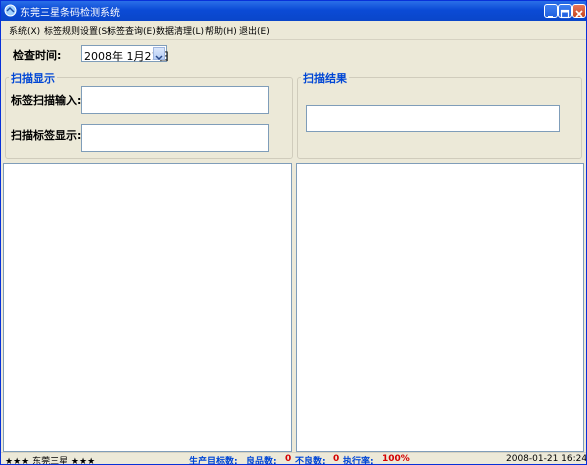 The height and width of the screenshot is (465, 587). Describe the element at coordinates (33, 78) in the screenshot. I see `scan-display-title: 扫描显示` at that location.